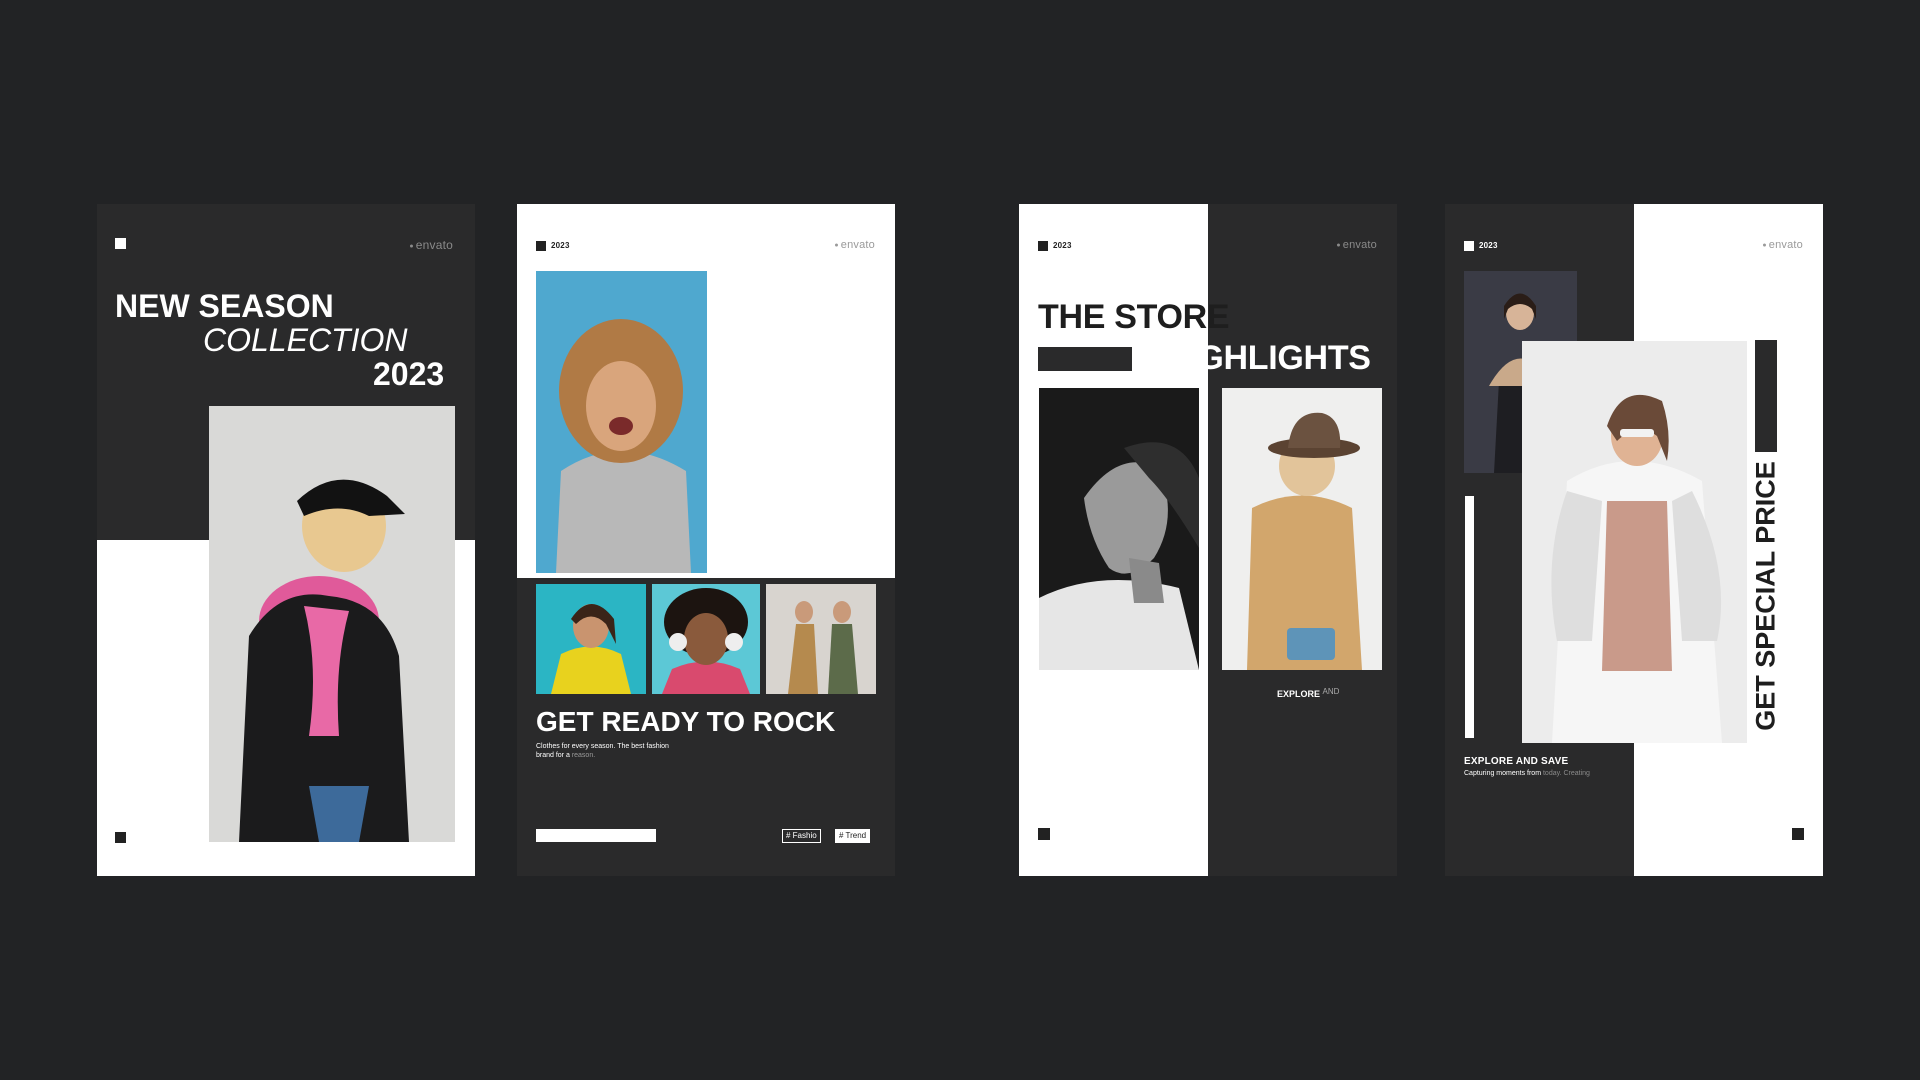 This screenshot has height=1080, width=1920. I want to click on caption-explore: EXPLORE AND, so click(1308, 693).